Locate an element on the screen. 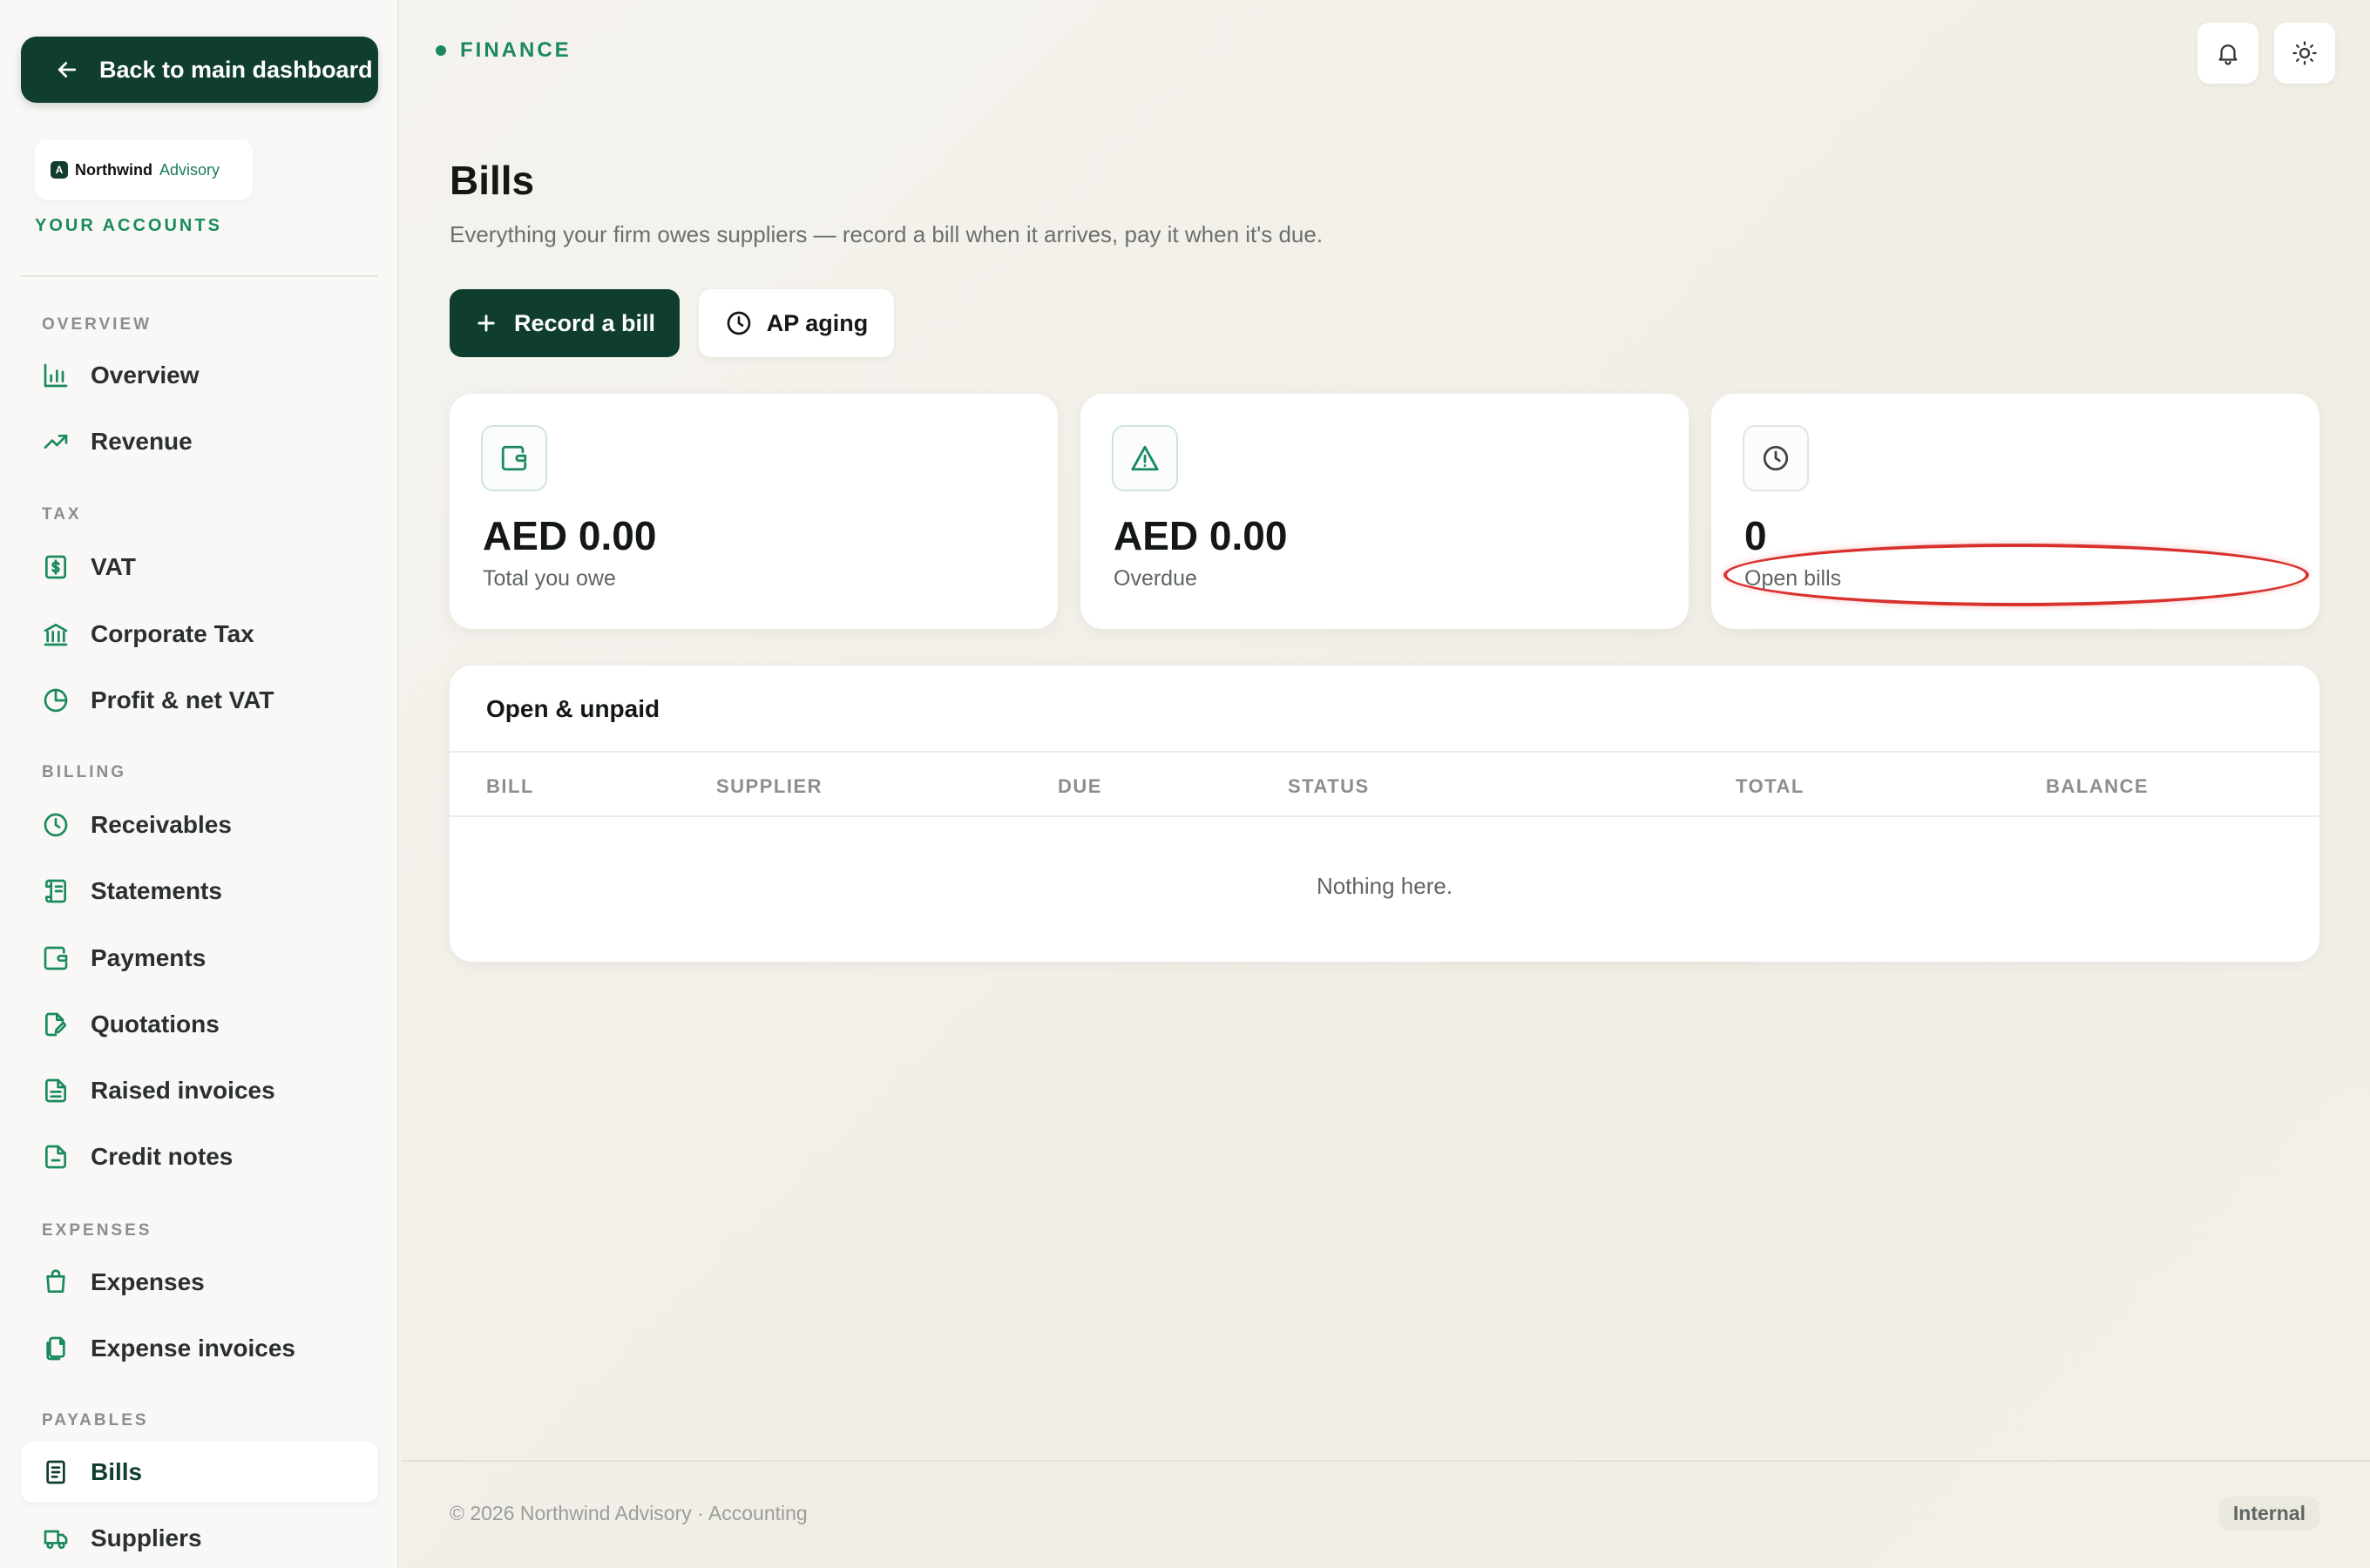 Image resolution: width=2370 pixels, height=1568 pixels. breadcrumb: FINANCE is located at coordinates (504, 50).